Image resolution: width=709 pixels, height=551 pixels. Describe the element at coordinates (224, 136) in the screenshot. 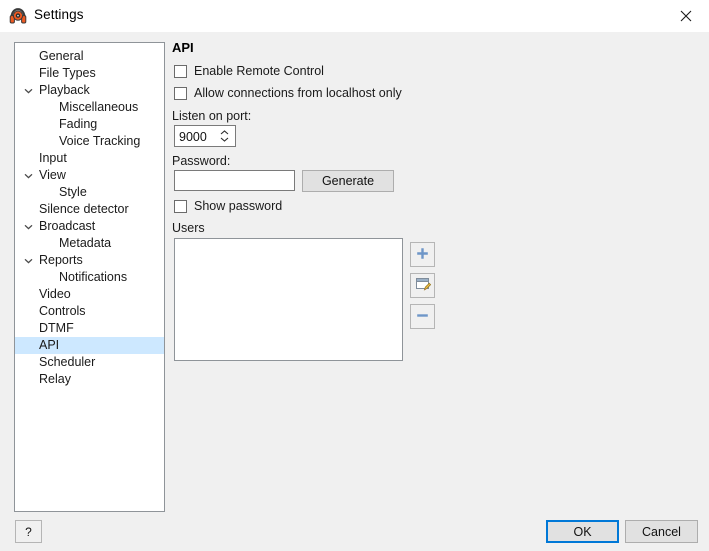

I see `spinner-arrows` at that location.